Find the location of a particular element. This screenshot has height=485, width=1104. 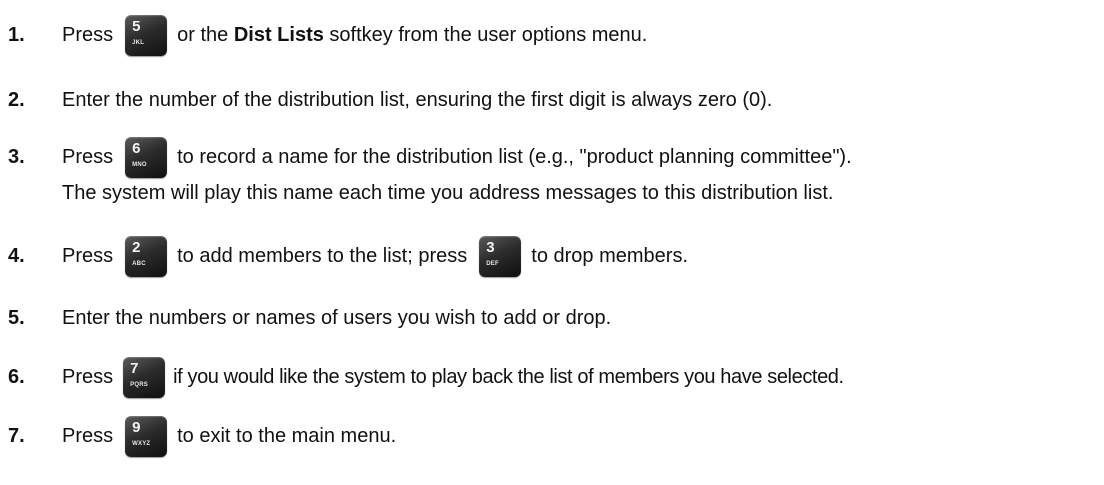

key-7-icon: 7 PQRS is located at coordinates (144, 377).